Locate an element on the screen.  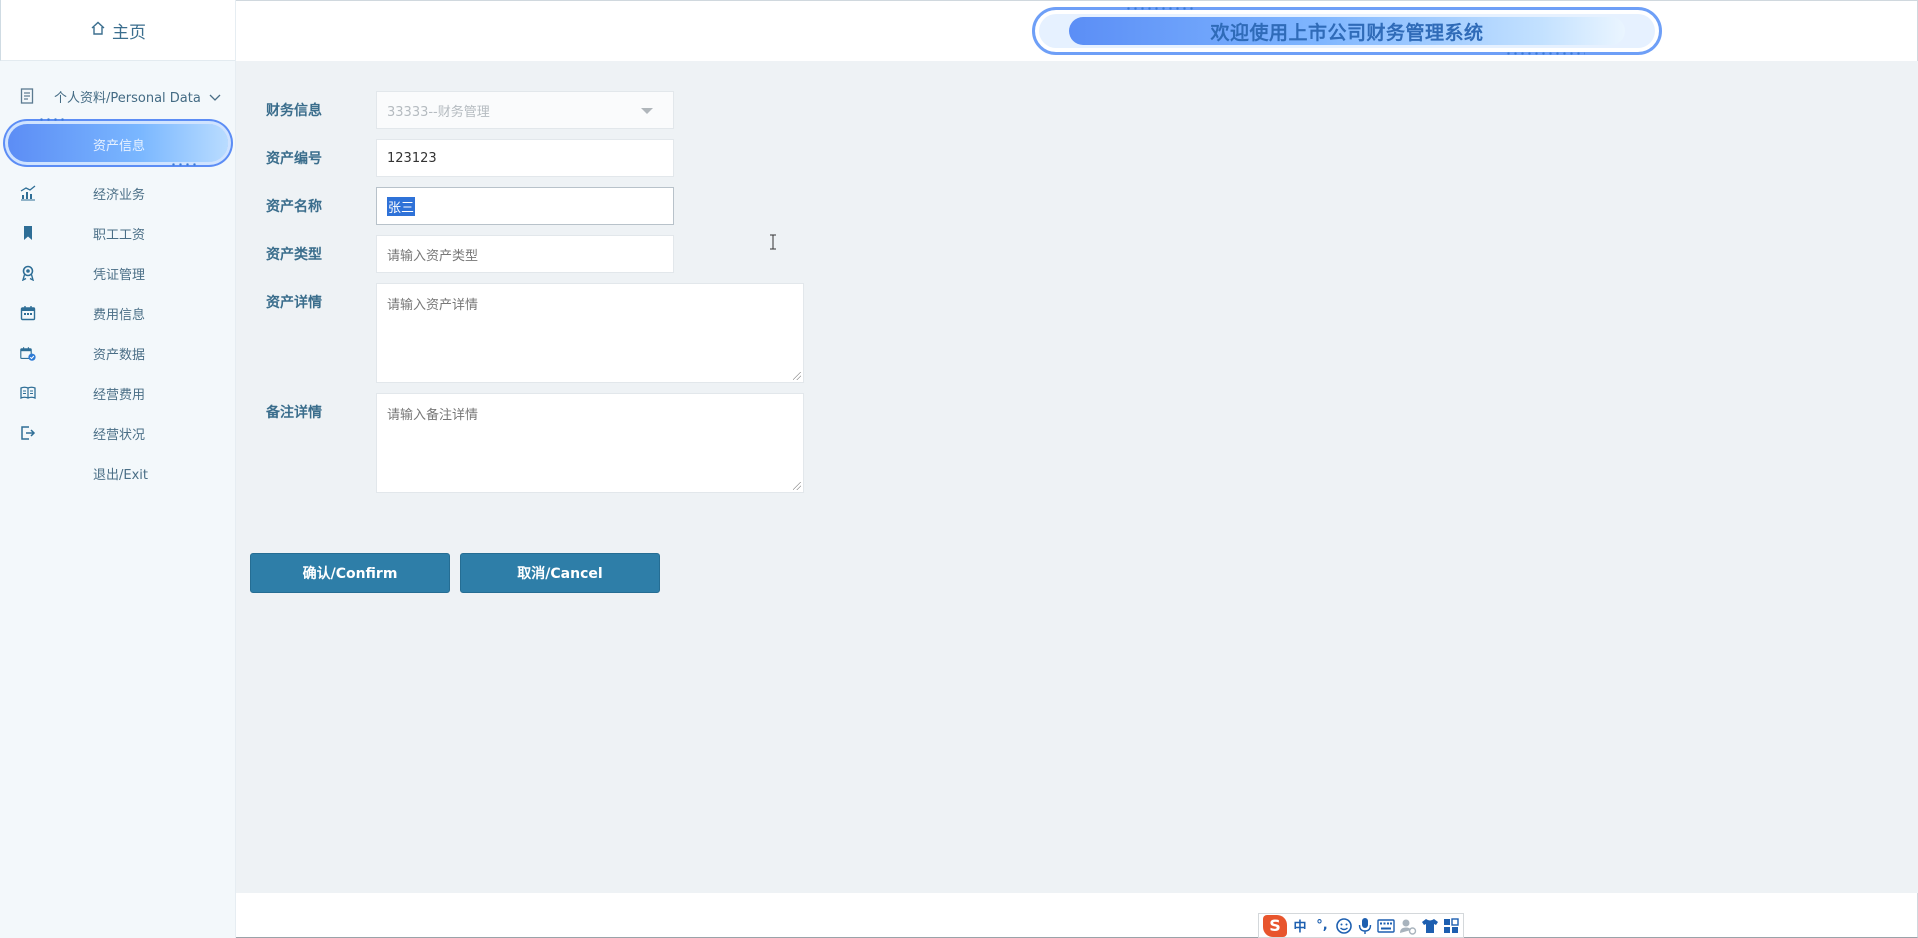
sidebar-item-asset-info: 资产信息 is located at coordinates (117, 142).